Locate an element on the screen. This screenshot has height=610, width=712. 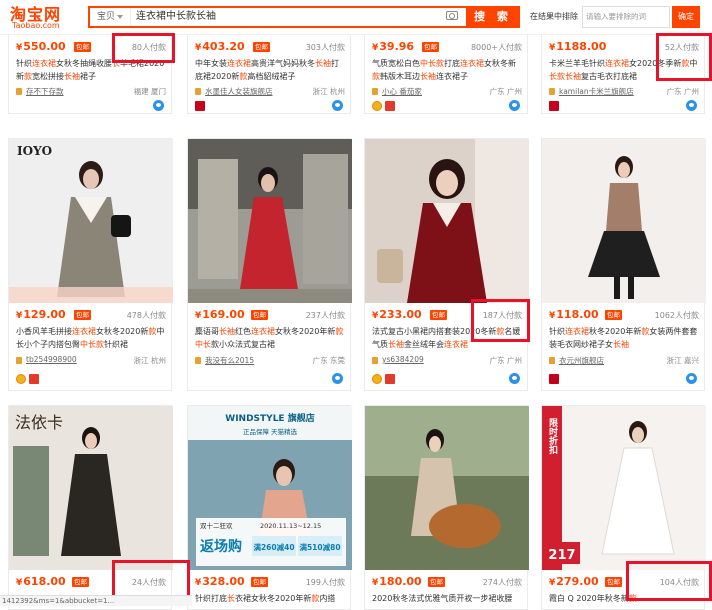
product-title: 针织打底长衣裙女秋冬2020年新款内搭 is located at coordinates (270, 598).